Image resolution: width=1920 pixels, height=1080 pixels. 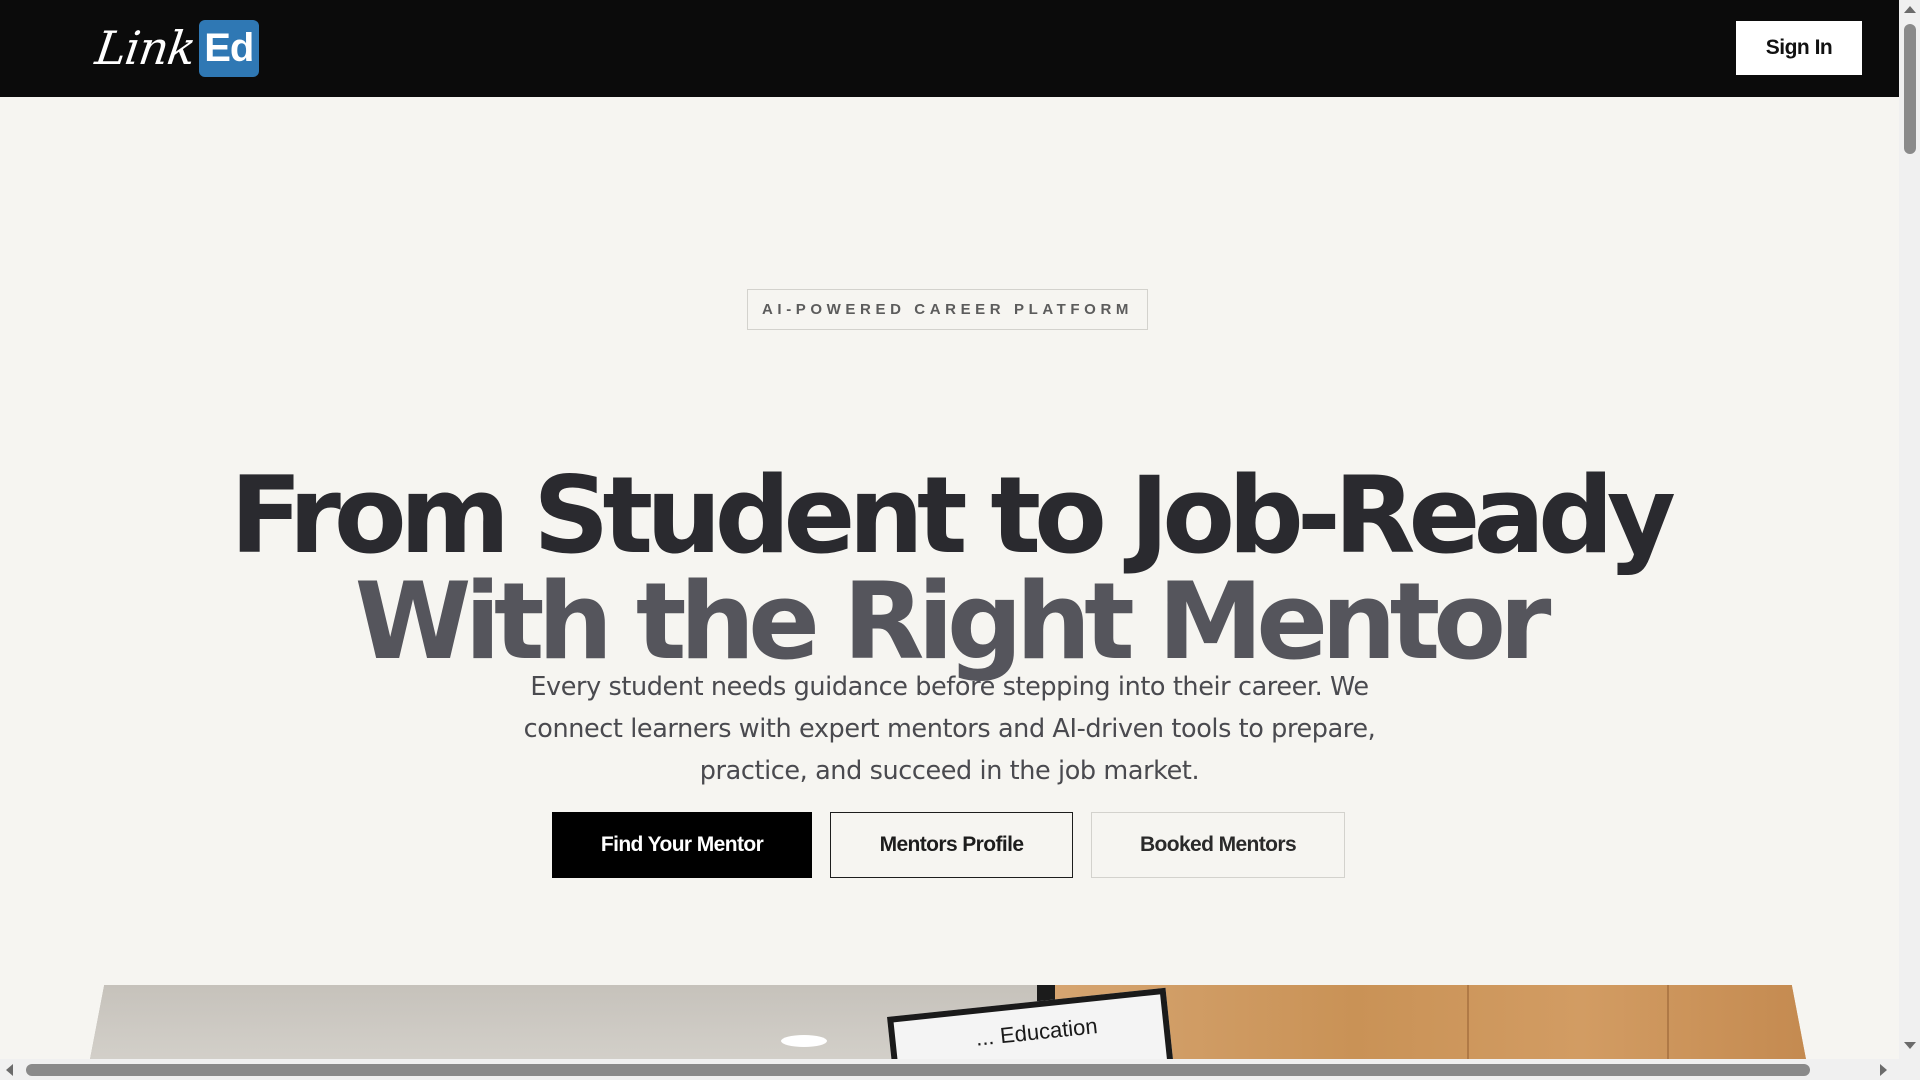 What do you see at coordinates (948, 1022) in the screenshot?
I see `hero-photo: ... Education` at bounding box center [948, 1022].